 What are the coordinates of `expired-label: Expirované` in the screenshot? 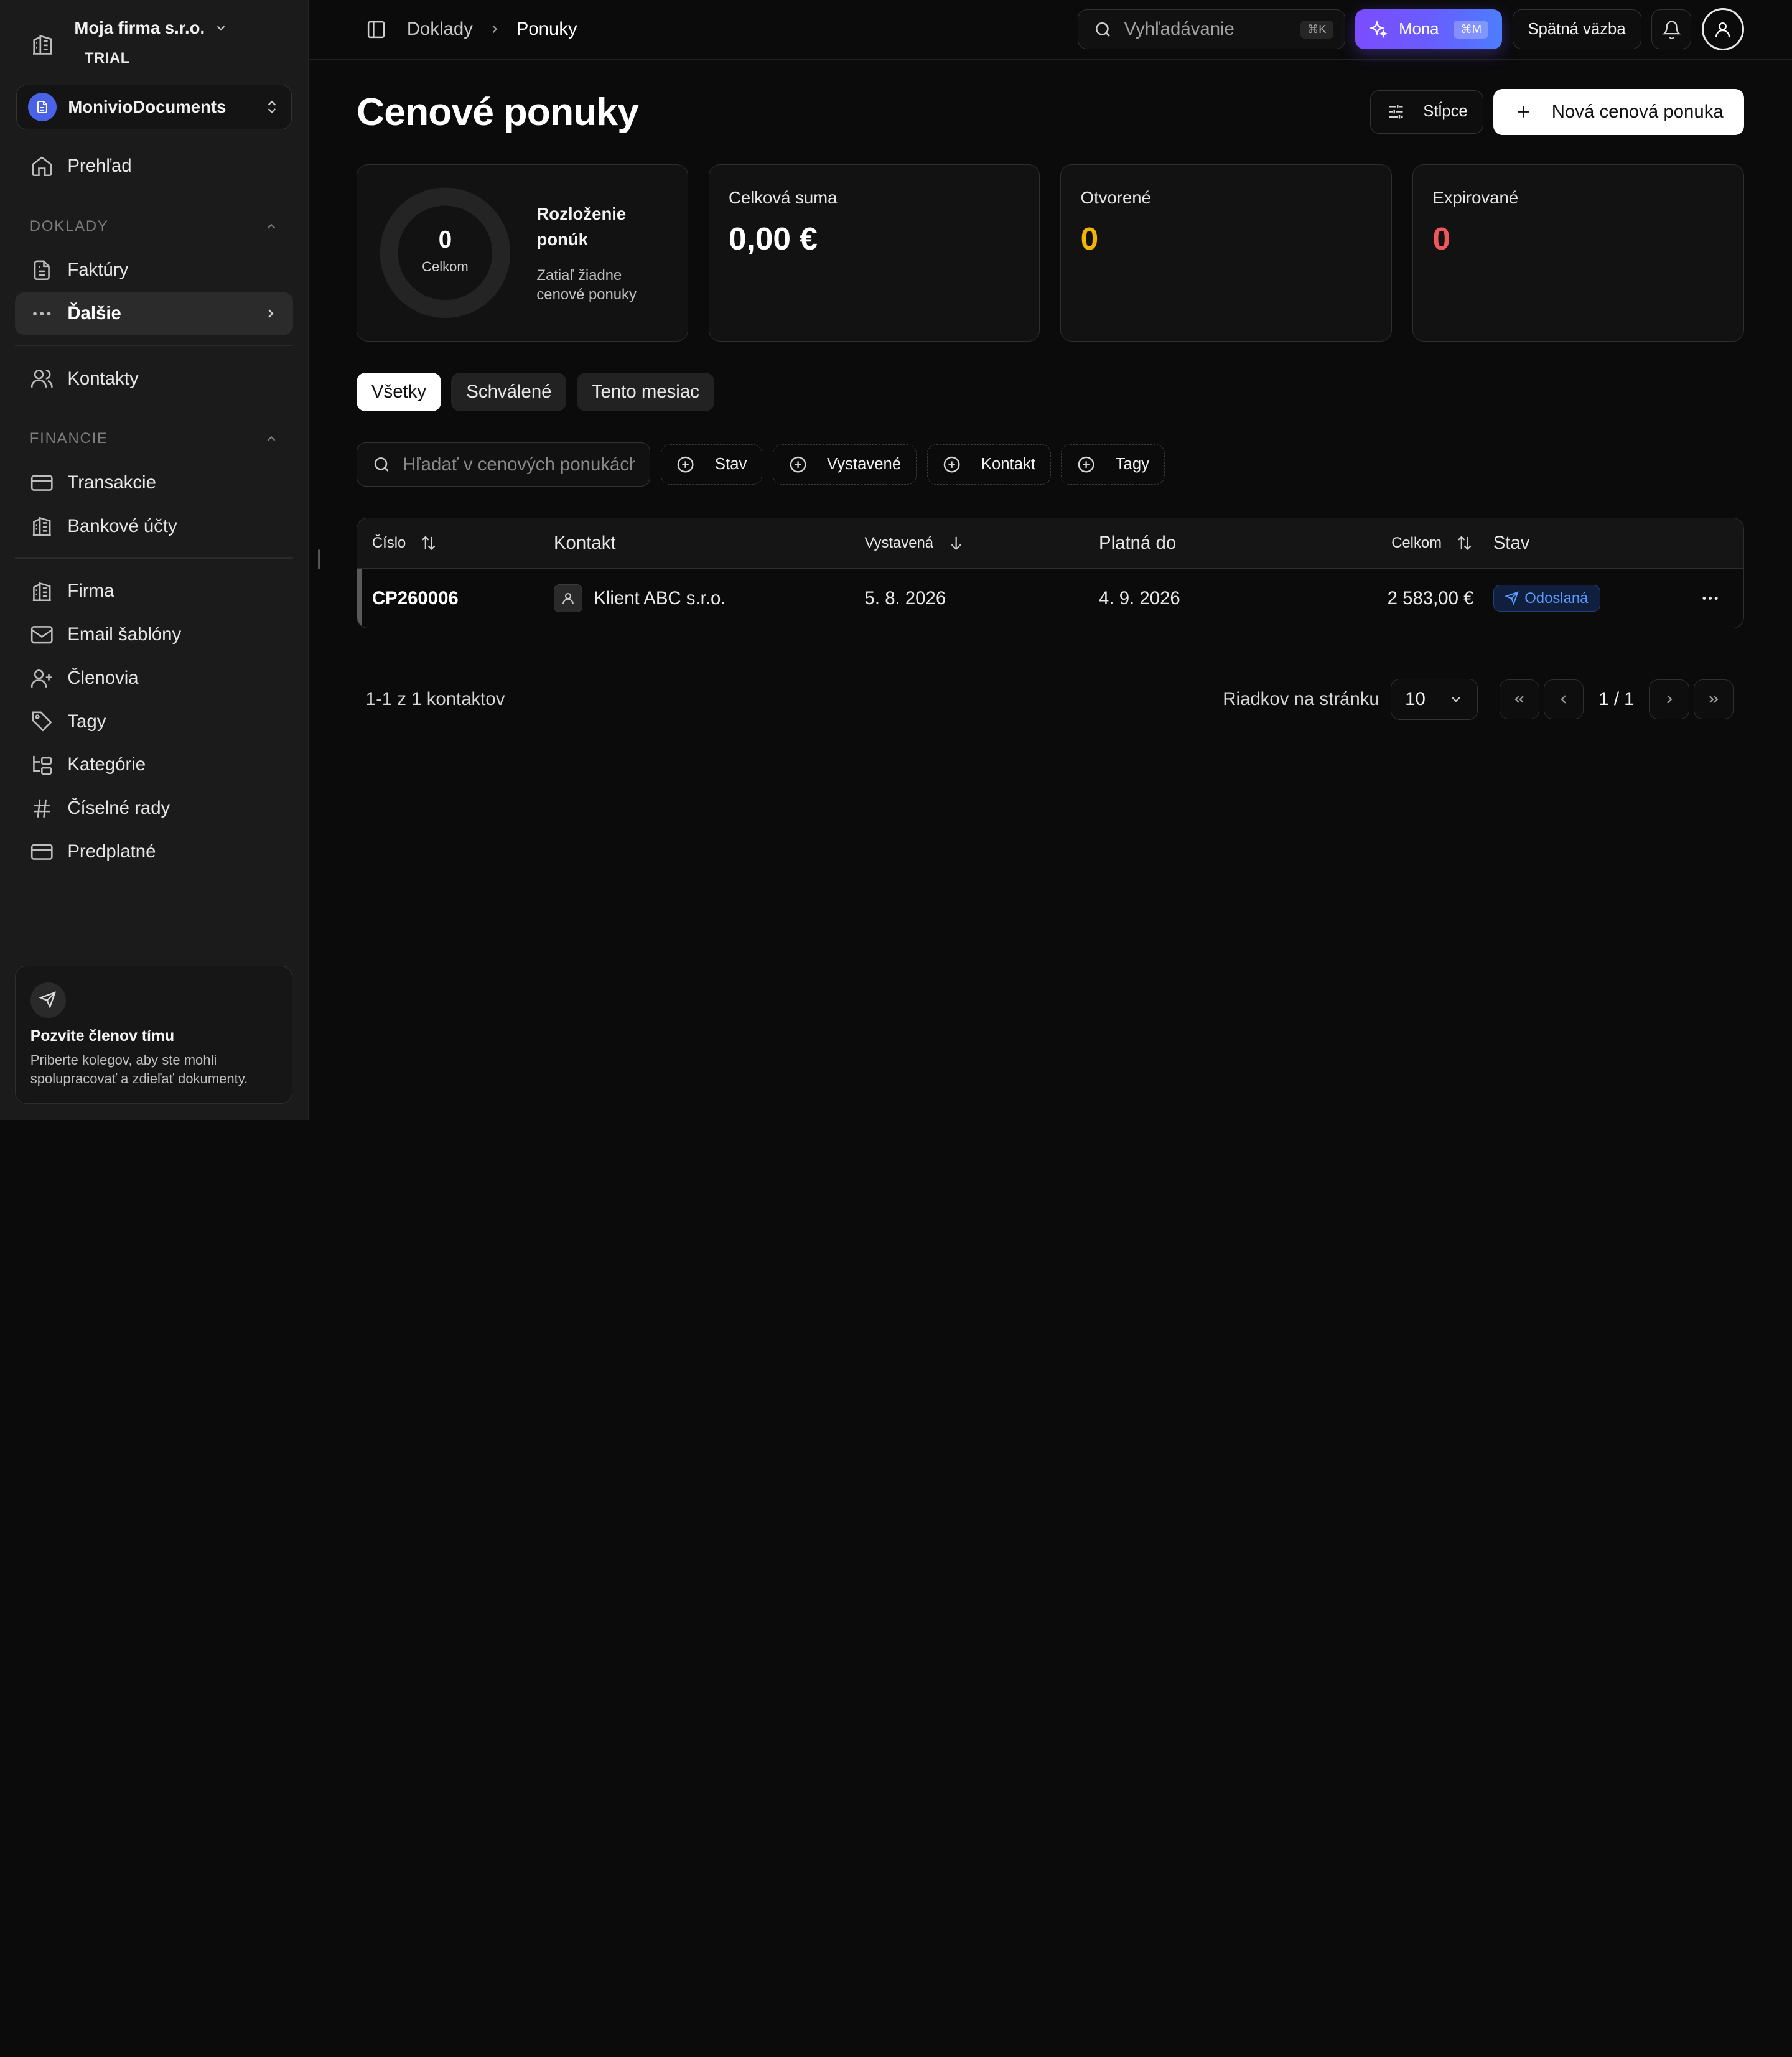 It's located at (1475, 198).